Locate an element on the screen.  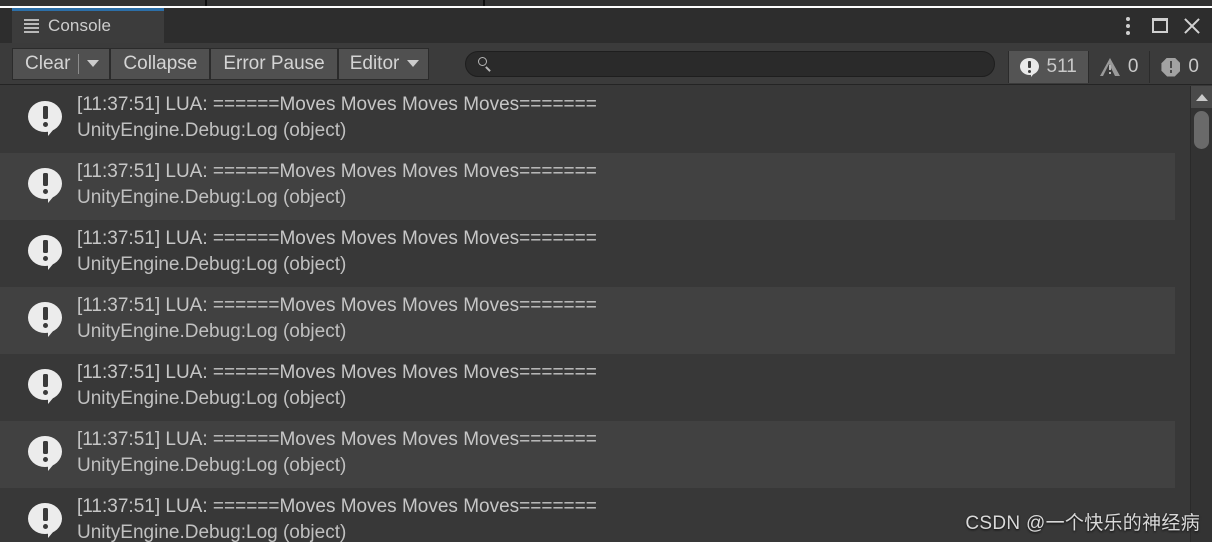
kebab-menu-button is located at coordinates (1128, 26).